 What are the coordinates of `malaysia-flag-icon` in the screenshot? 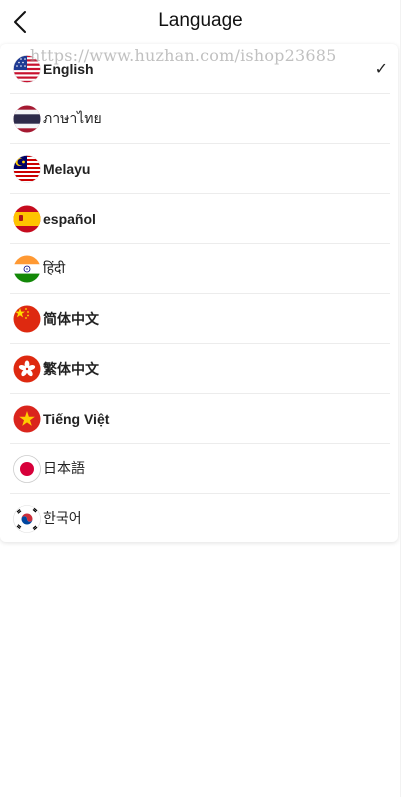 It's located at (27, 169).